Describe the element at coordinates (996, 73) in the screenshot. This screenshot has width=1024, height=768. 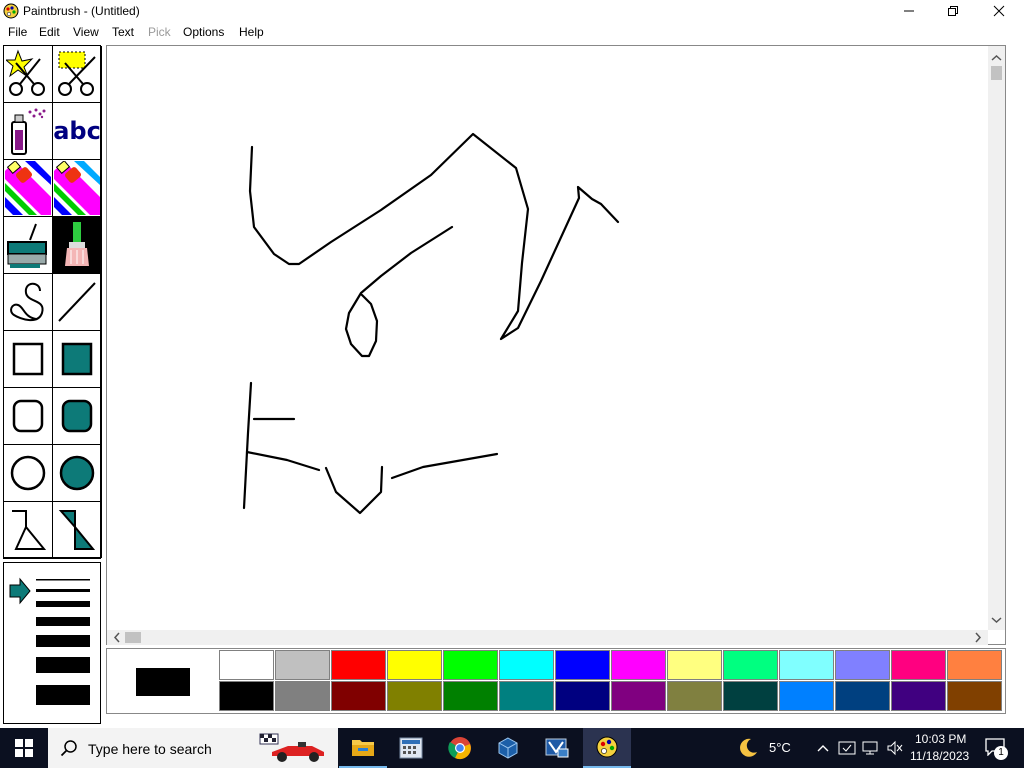
I see `scroll-thumb` at that location.